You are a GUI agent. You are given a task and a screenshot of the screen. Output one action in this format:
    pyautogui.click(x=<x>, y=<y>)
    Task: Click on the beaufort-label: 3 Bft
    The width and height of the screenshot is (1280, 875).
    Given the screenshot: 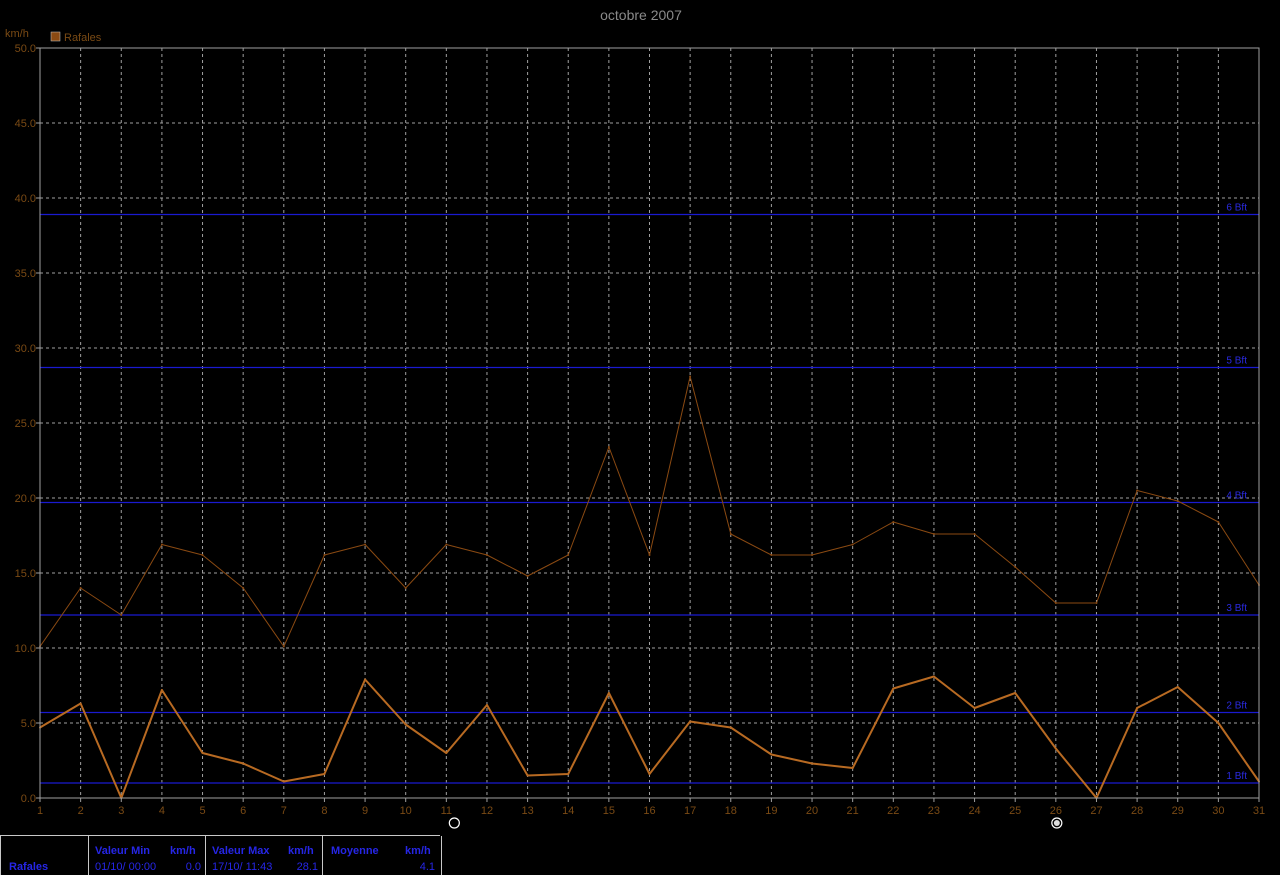 What is the action you would take?
    pyautogui.click(x=1236, y=608)
    